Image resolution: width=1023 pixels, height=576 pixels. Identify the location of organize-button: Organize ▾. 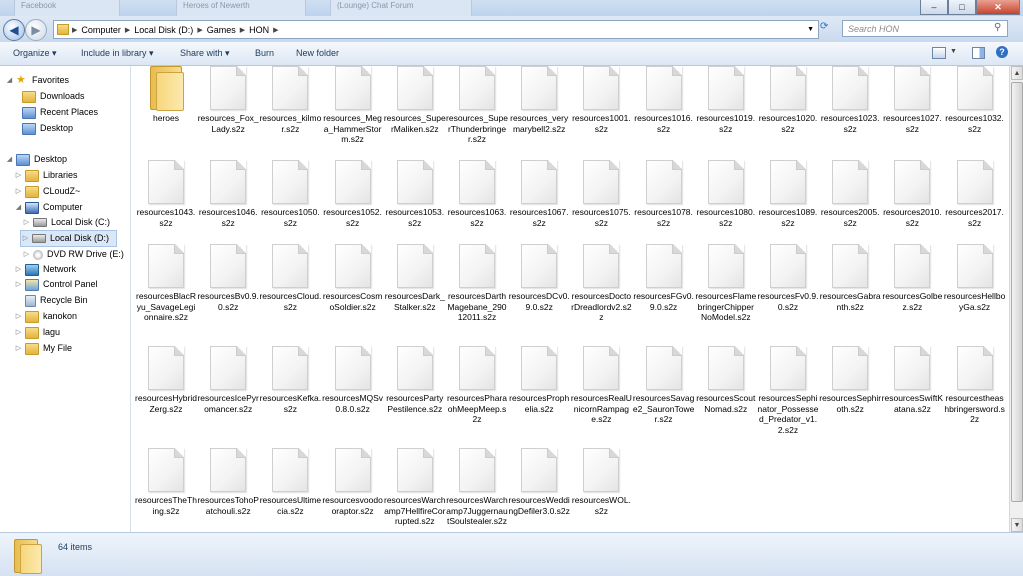
(35, 53).